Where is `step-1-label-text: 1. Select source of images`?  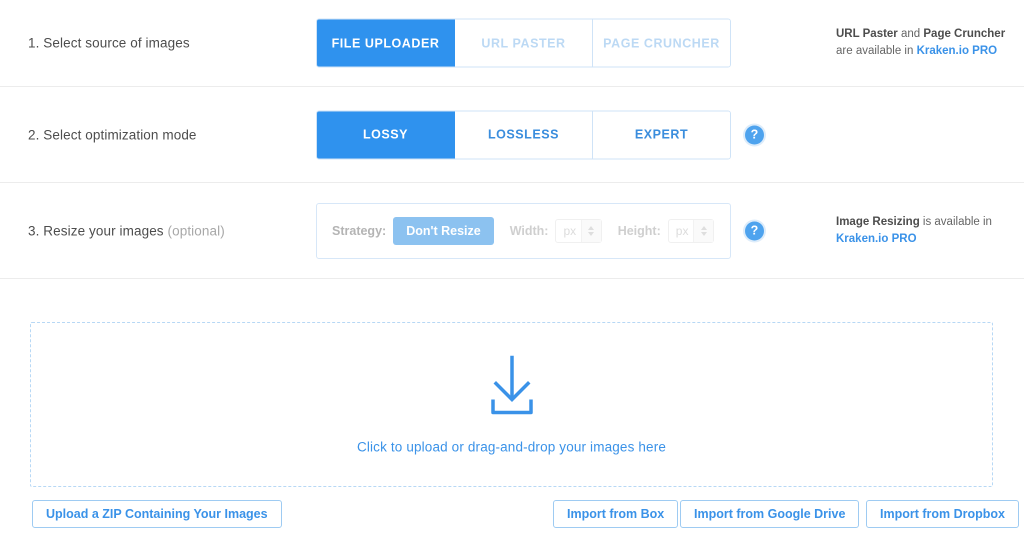
step-1-label-text: 1. Select source of images is located at coordinates (109, 43).